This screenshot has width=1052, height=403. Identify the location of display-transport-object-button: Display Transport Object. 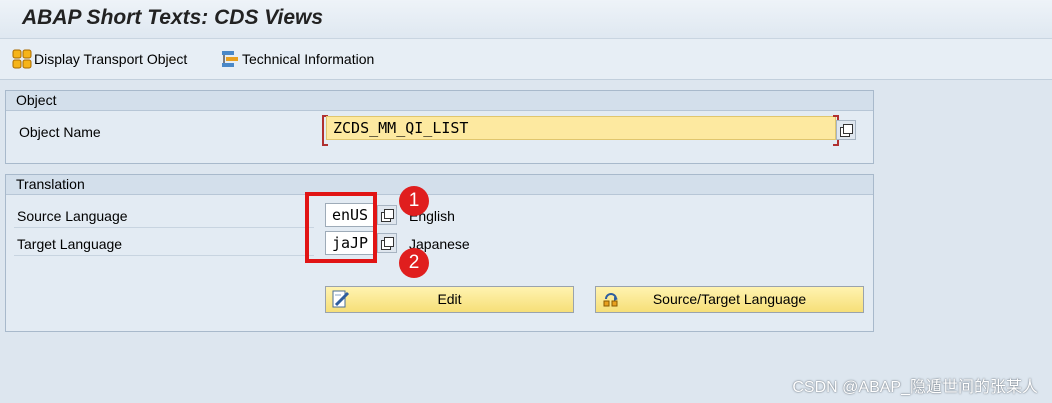
(99, 59).